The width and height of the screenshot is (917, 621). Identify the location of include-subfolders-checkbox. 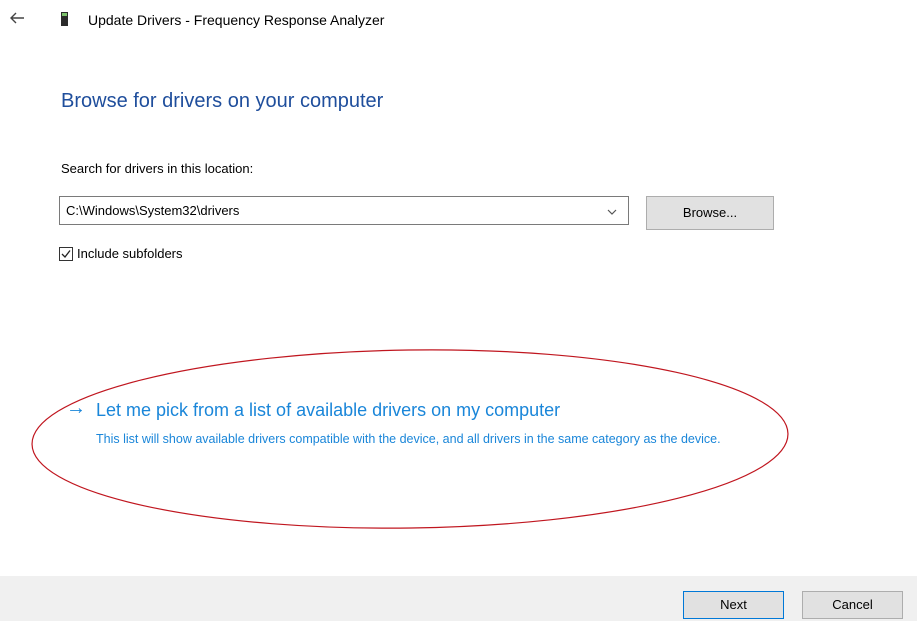
(66, 254).